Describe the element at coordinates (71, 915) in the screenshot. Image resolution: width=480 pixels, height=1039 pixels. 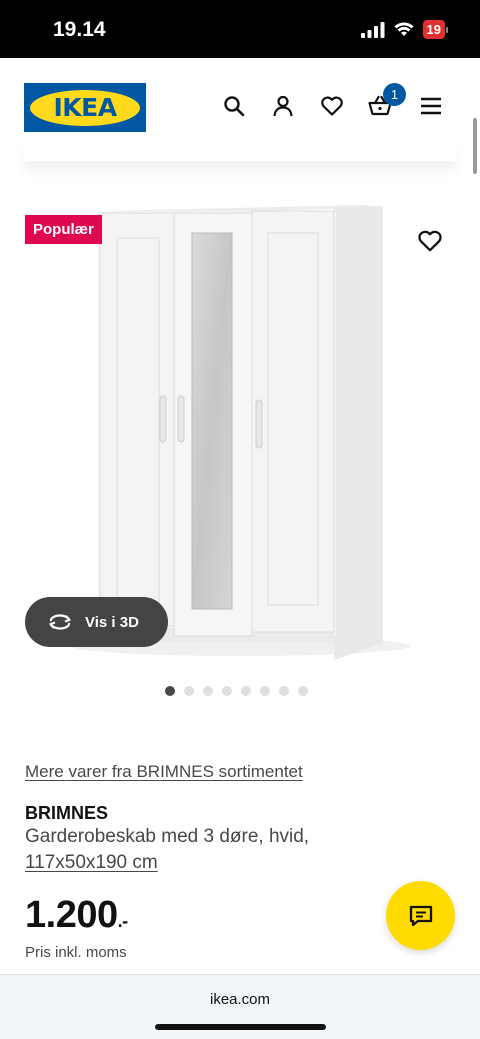
I see `price-amount: 1.200` at that location.